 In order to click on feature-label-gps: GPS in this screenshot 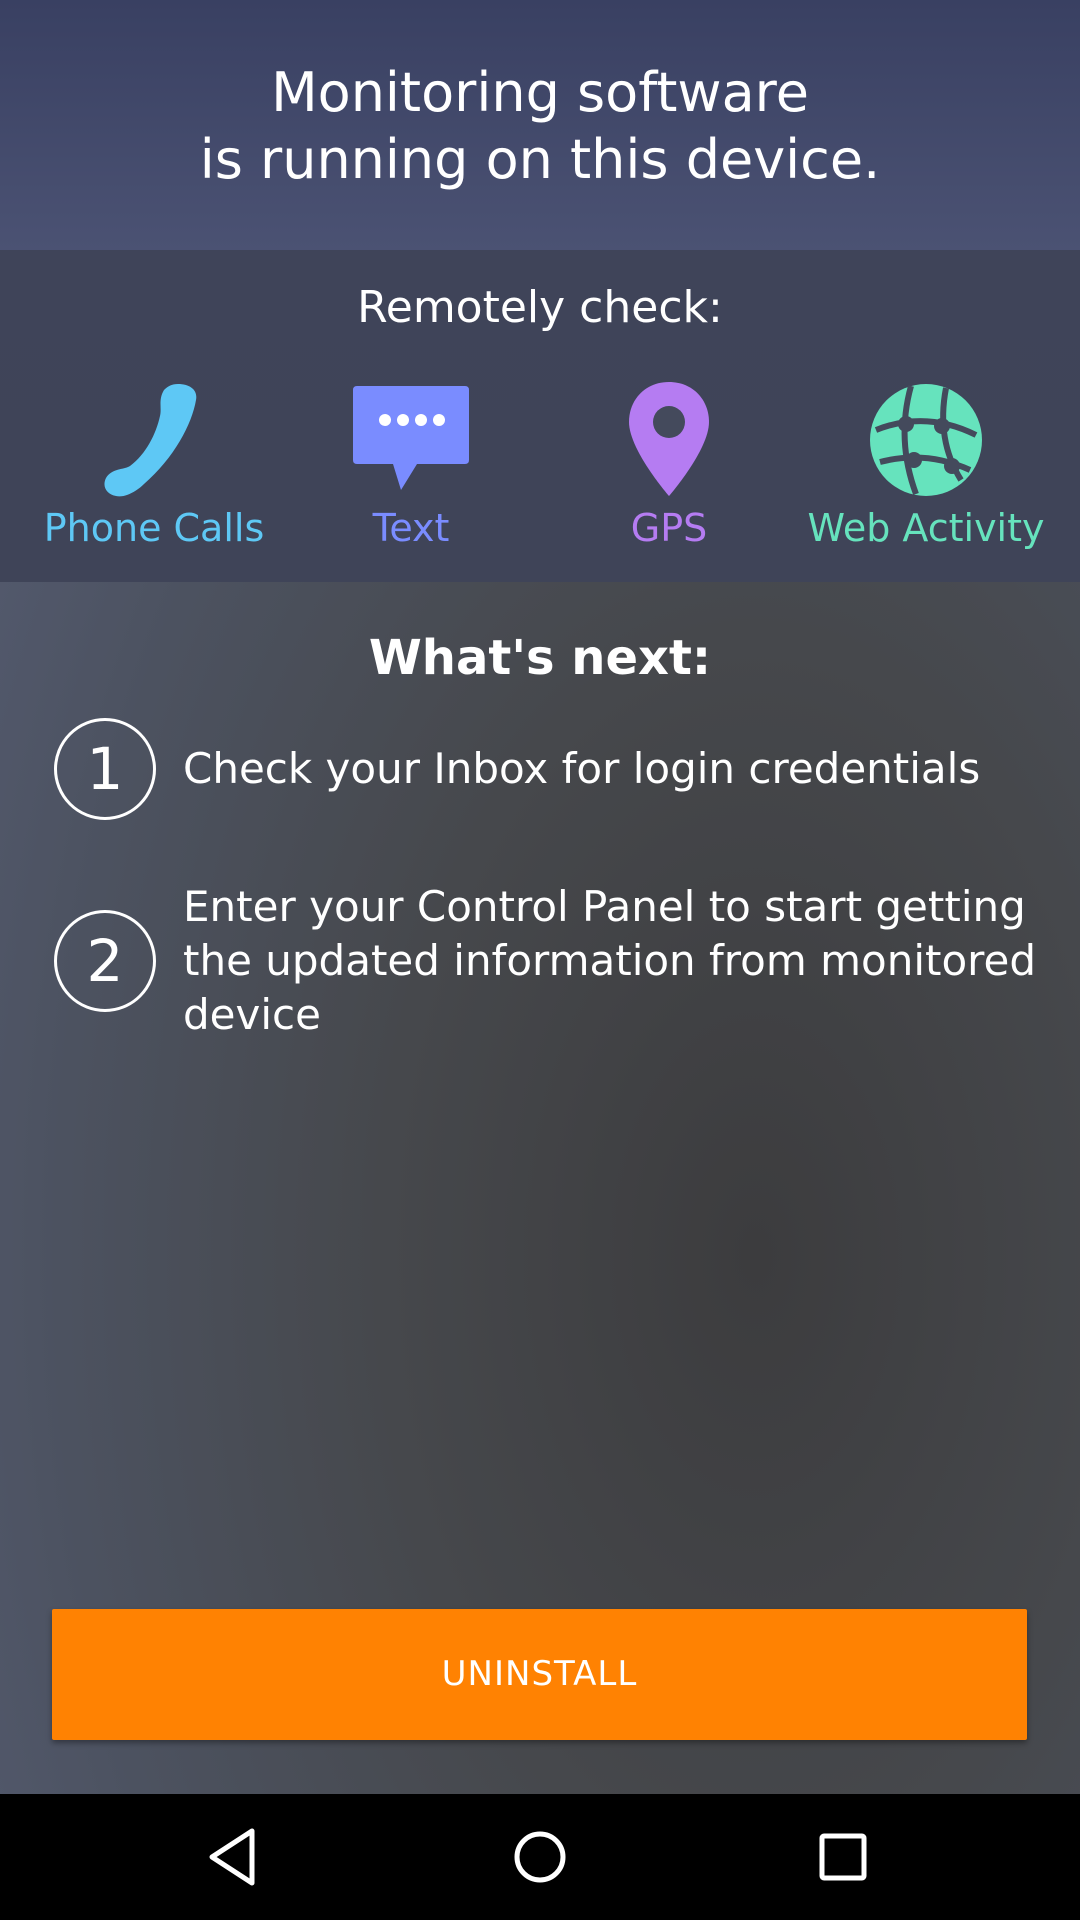, I will do `click(669, 528)`.